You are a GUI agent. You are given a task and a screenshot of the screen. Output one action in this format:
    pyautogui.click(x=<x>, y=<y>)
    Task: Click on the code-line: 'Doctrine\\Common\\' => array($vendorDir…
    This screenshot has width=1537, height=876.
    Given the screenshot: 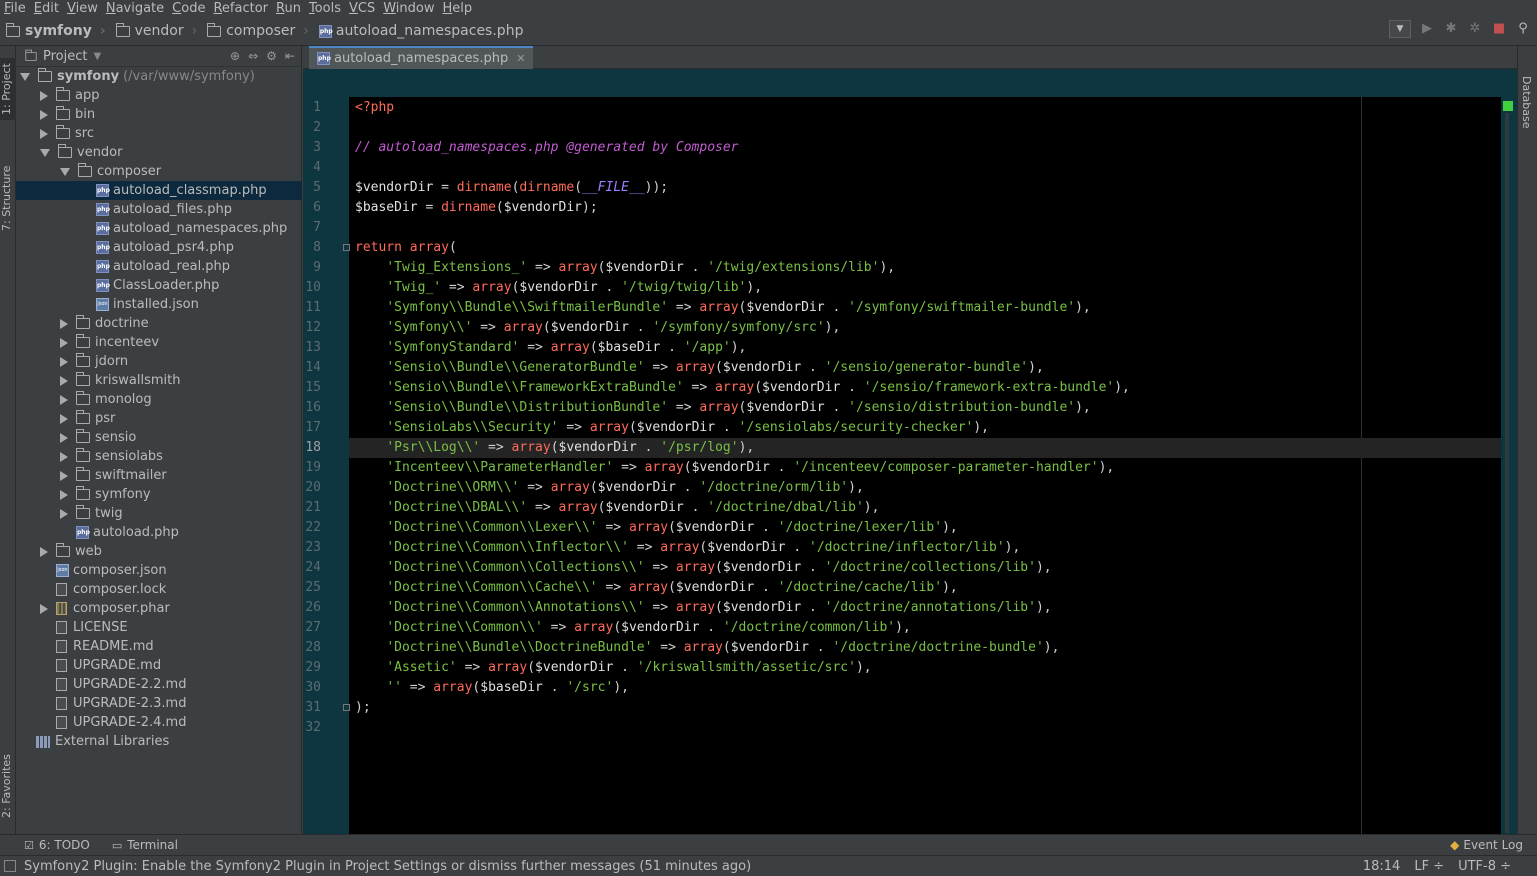 What is the action you would take?
    pyautogui.click(x=632, y=628)
    